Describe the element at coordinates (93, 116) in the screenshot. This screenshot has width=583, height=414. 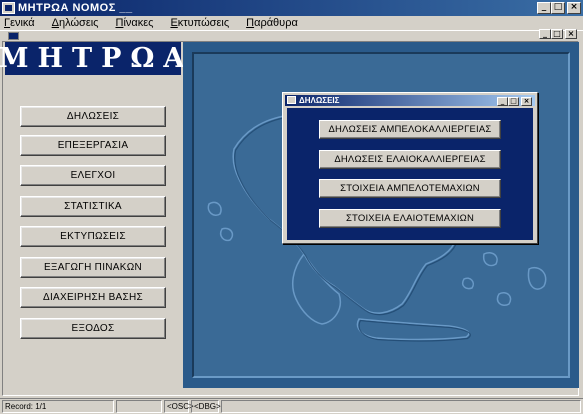
I see `declarations-button: ΔΗΛΩΣΕΙΣ` at that location.